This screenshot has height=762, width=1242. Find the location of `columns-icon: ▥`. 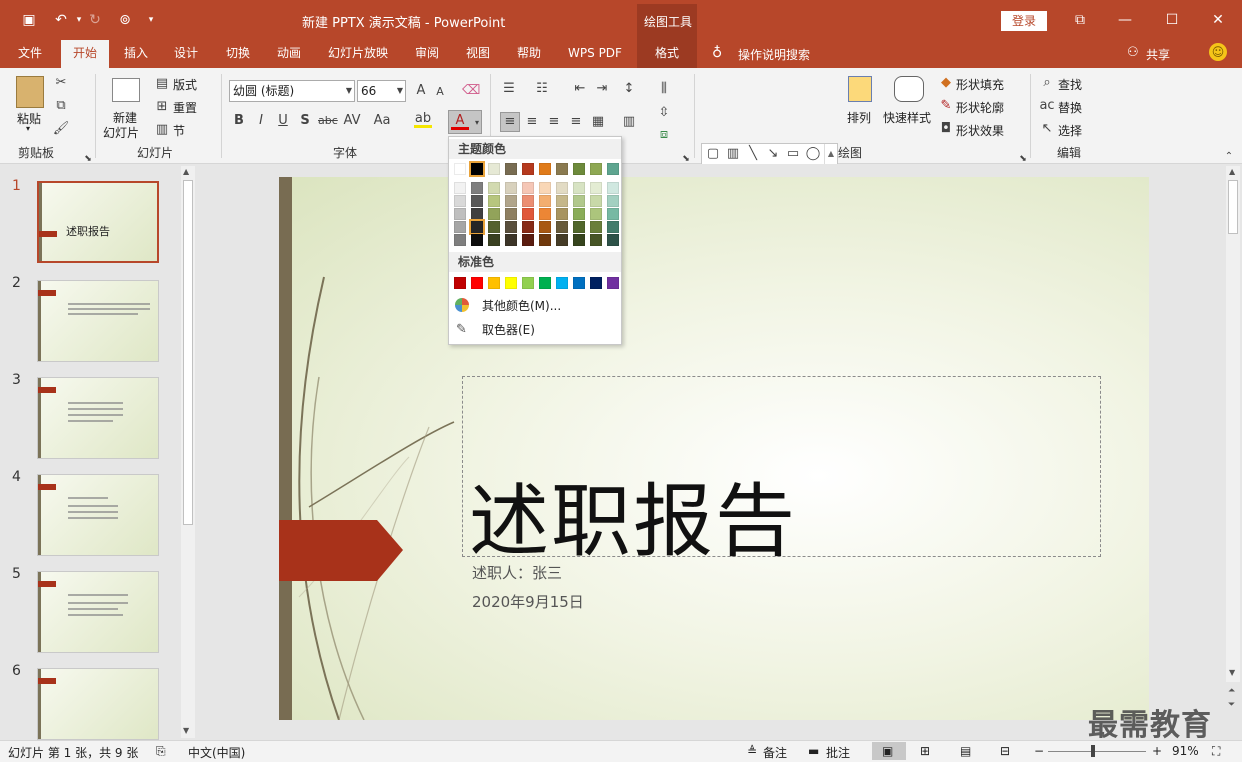

columns-icon: ▥ is located at coordinates (629, 122).